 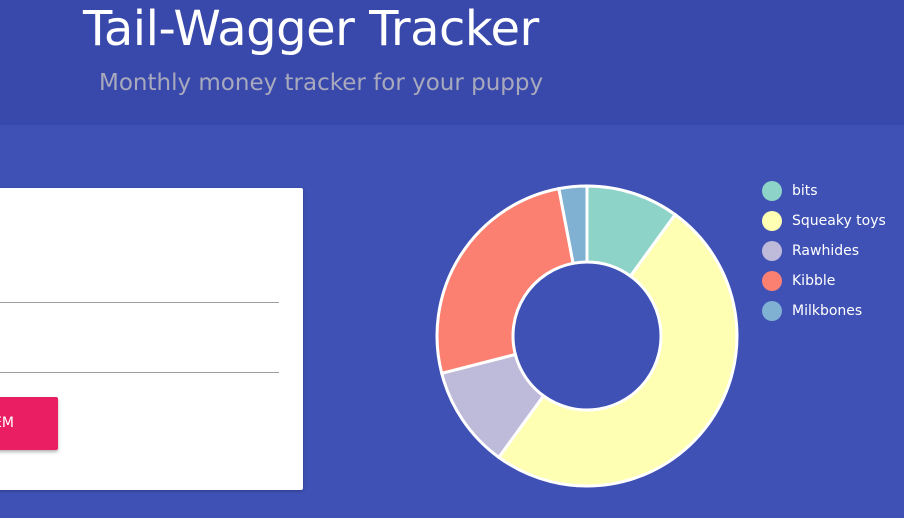 I want to click on app-title: Tail-Wagger Tracker, so click(x=311, y=29).